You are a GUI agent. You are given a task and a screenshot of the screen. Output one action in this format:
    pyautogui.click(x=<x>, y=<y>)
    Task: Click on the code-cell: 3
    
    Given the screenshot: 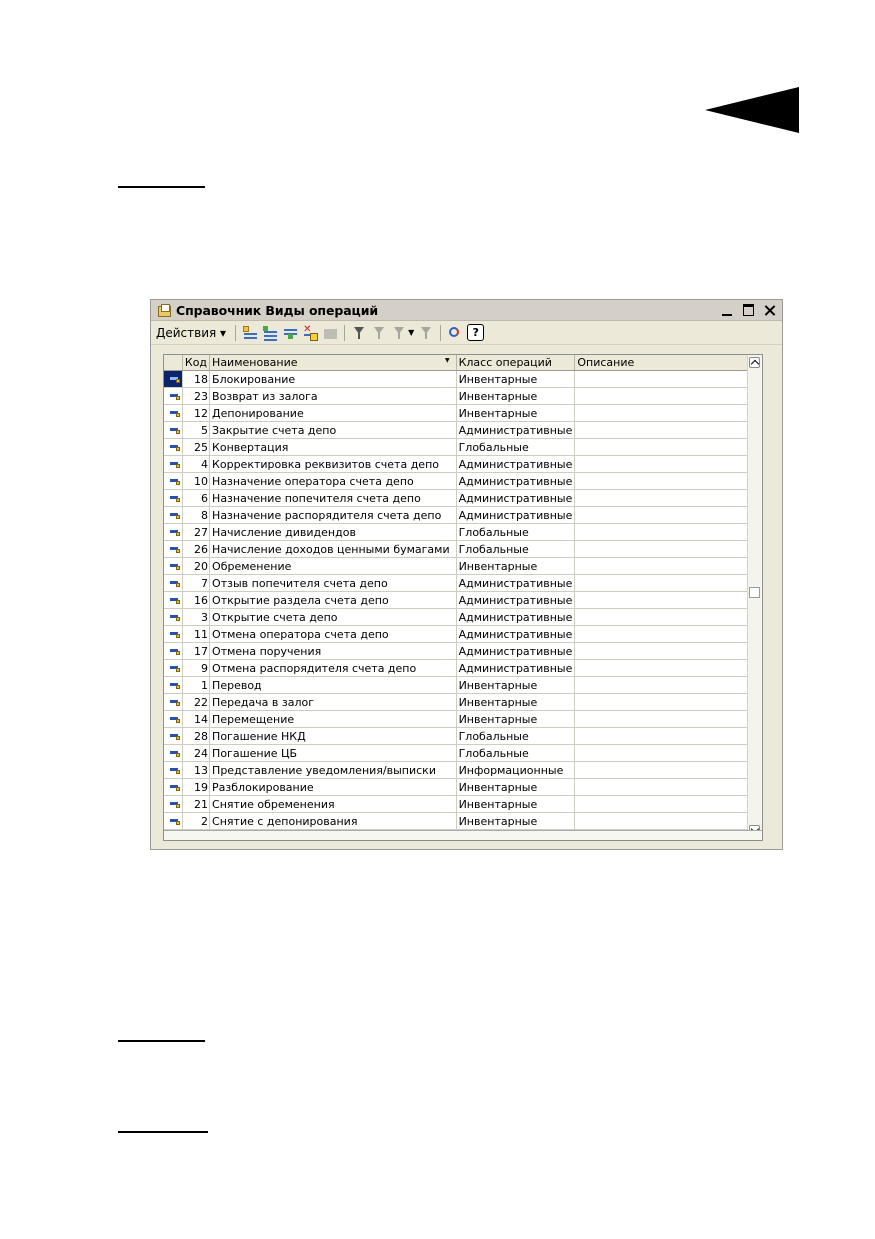 What is the action you would take?
    pyautogui.click(x=196, y=617)
    